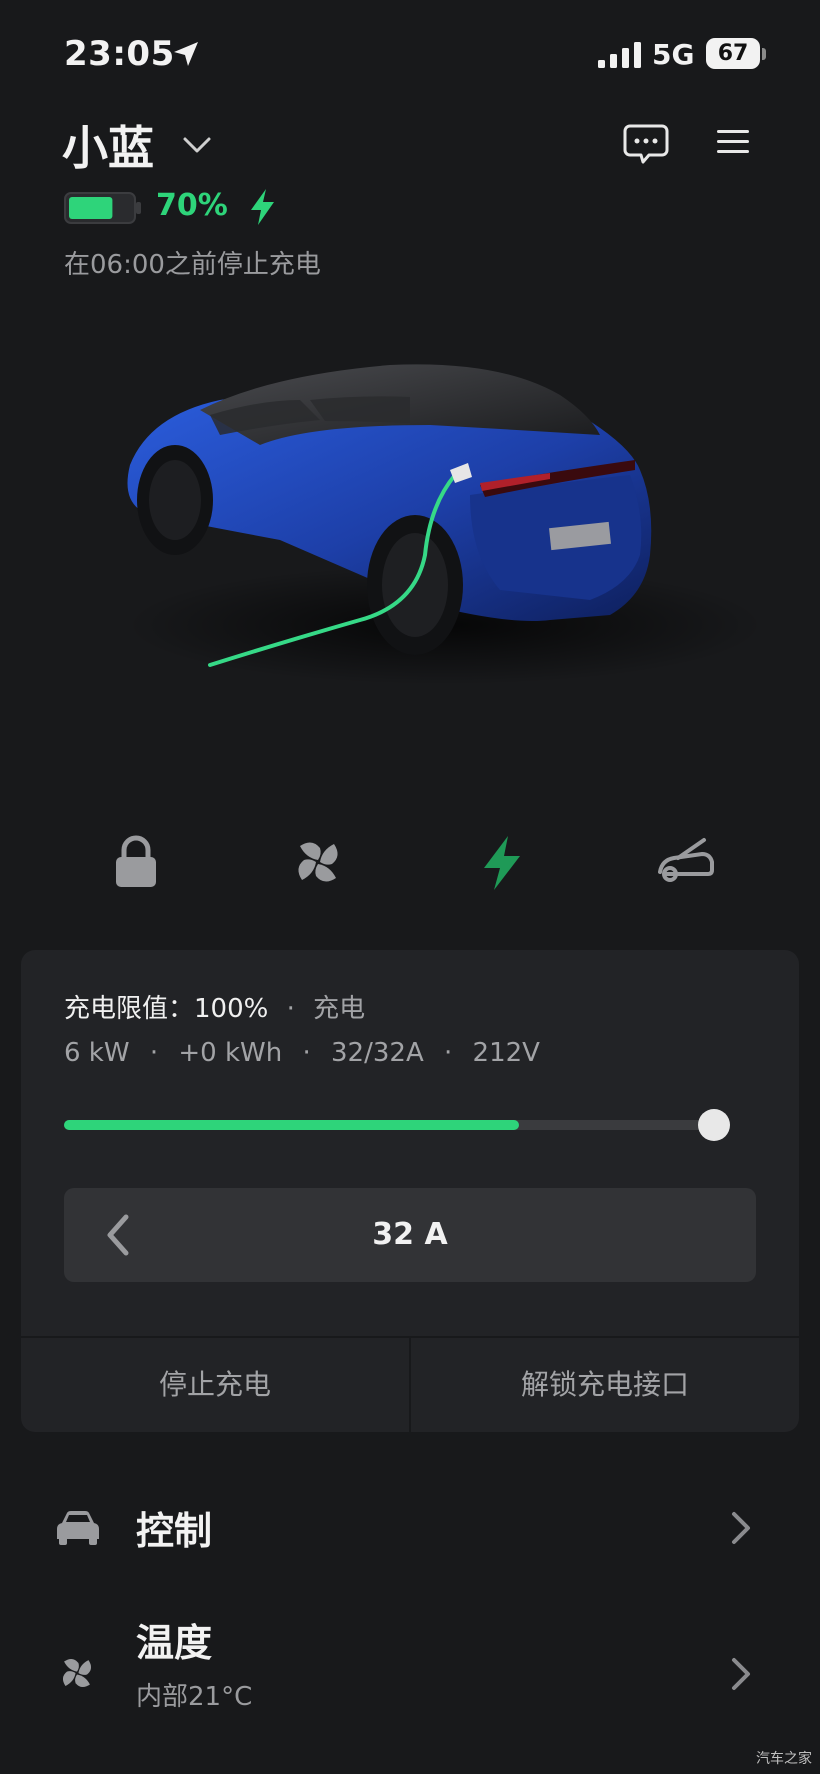  What do you see at coordinates (192, 205) in the screenshot?
I see `battery-percent: 70%` at bounding box center [192, 205].